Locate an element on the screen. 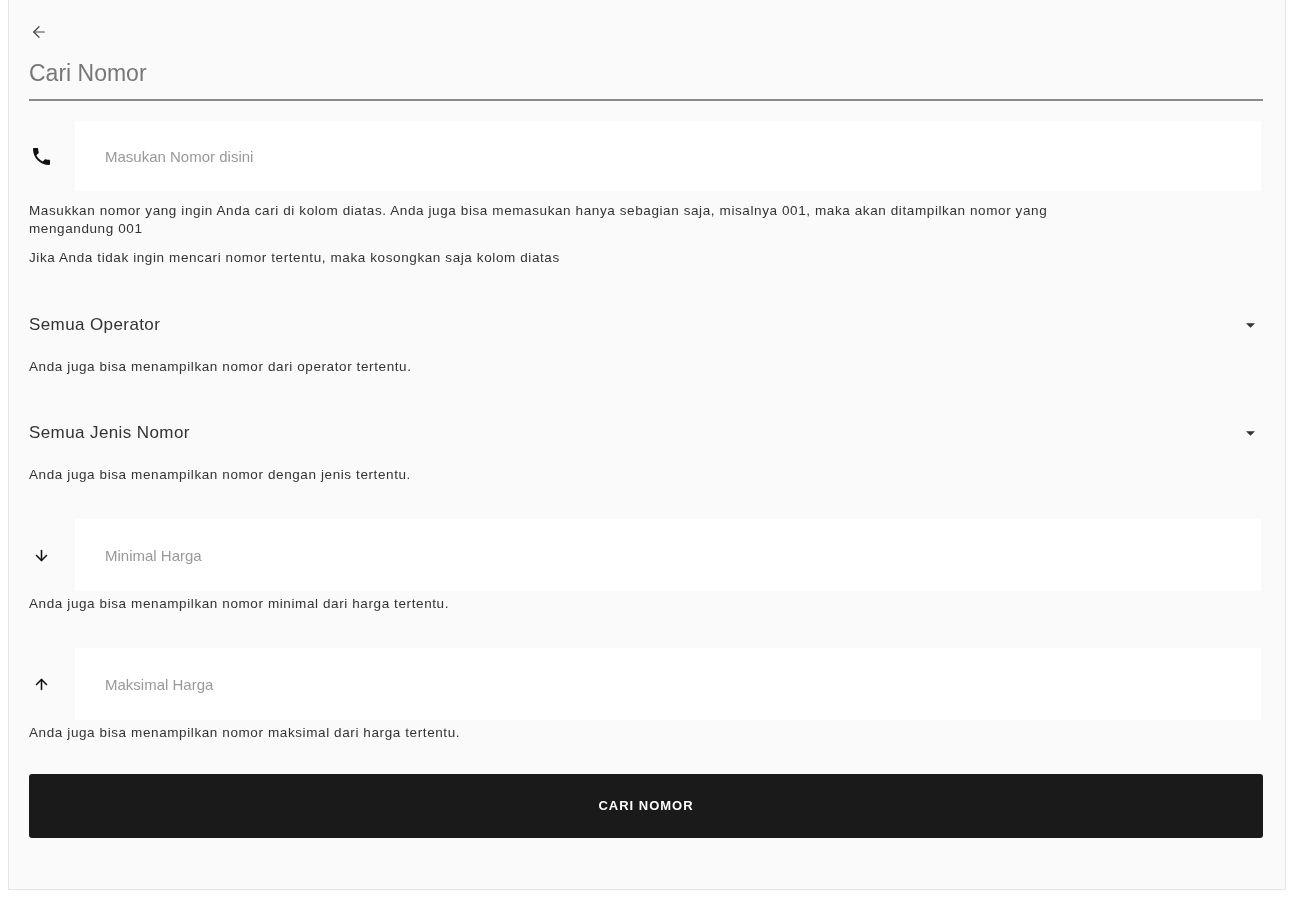 This screenshot has width=1294, height=900. hint-text: Masukkan nomor yang ingin Anda cari di kolom diatas. Anda juga bisa memasukan hanya sebagian saja, misalnya 001, maka akan ditampilkan nomor yang mengandung 001 is located at coordinates (539, 220).